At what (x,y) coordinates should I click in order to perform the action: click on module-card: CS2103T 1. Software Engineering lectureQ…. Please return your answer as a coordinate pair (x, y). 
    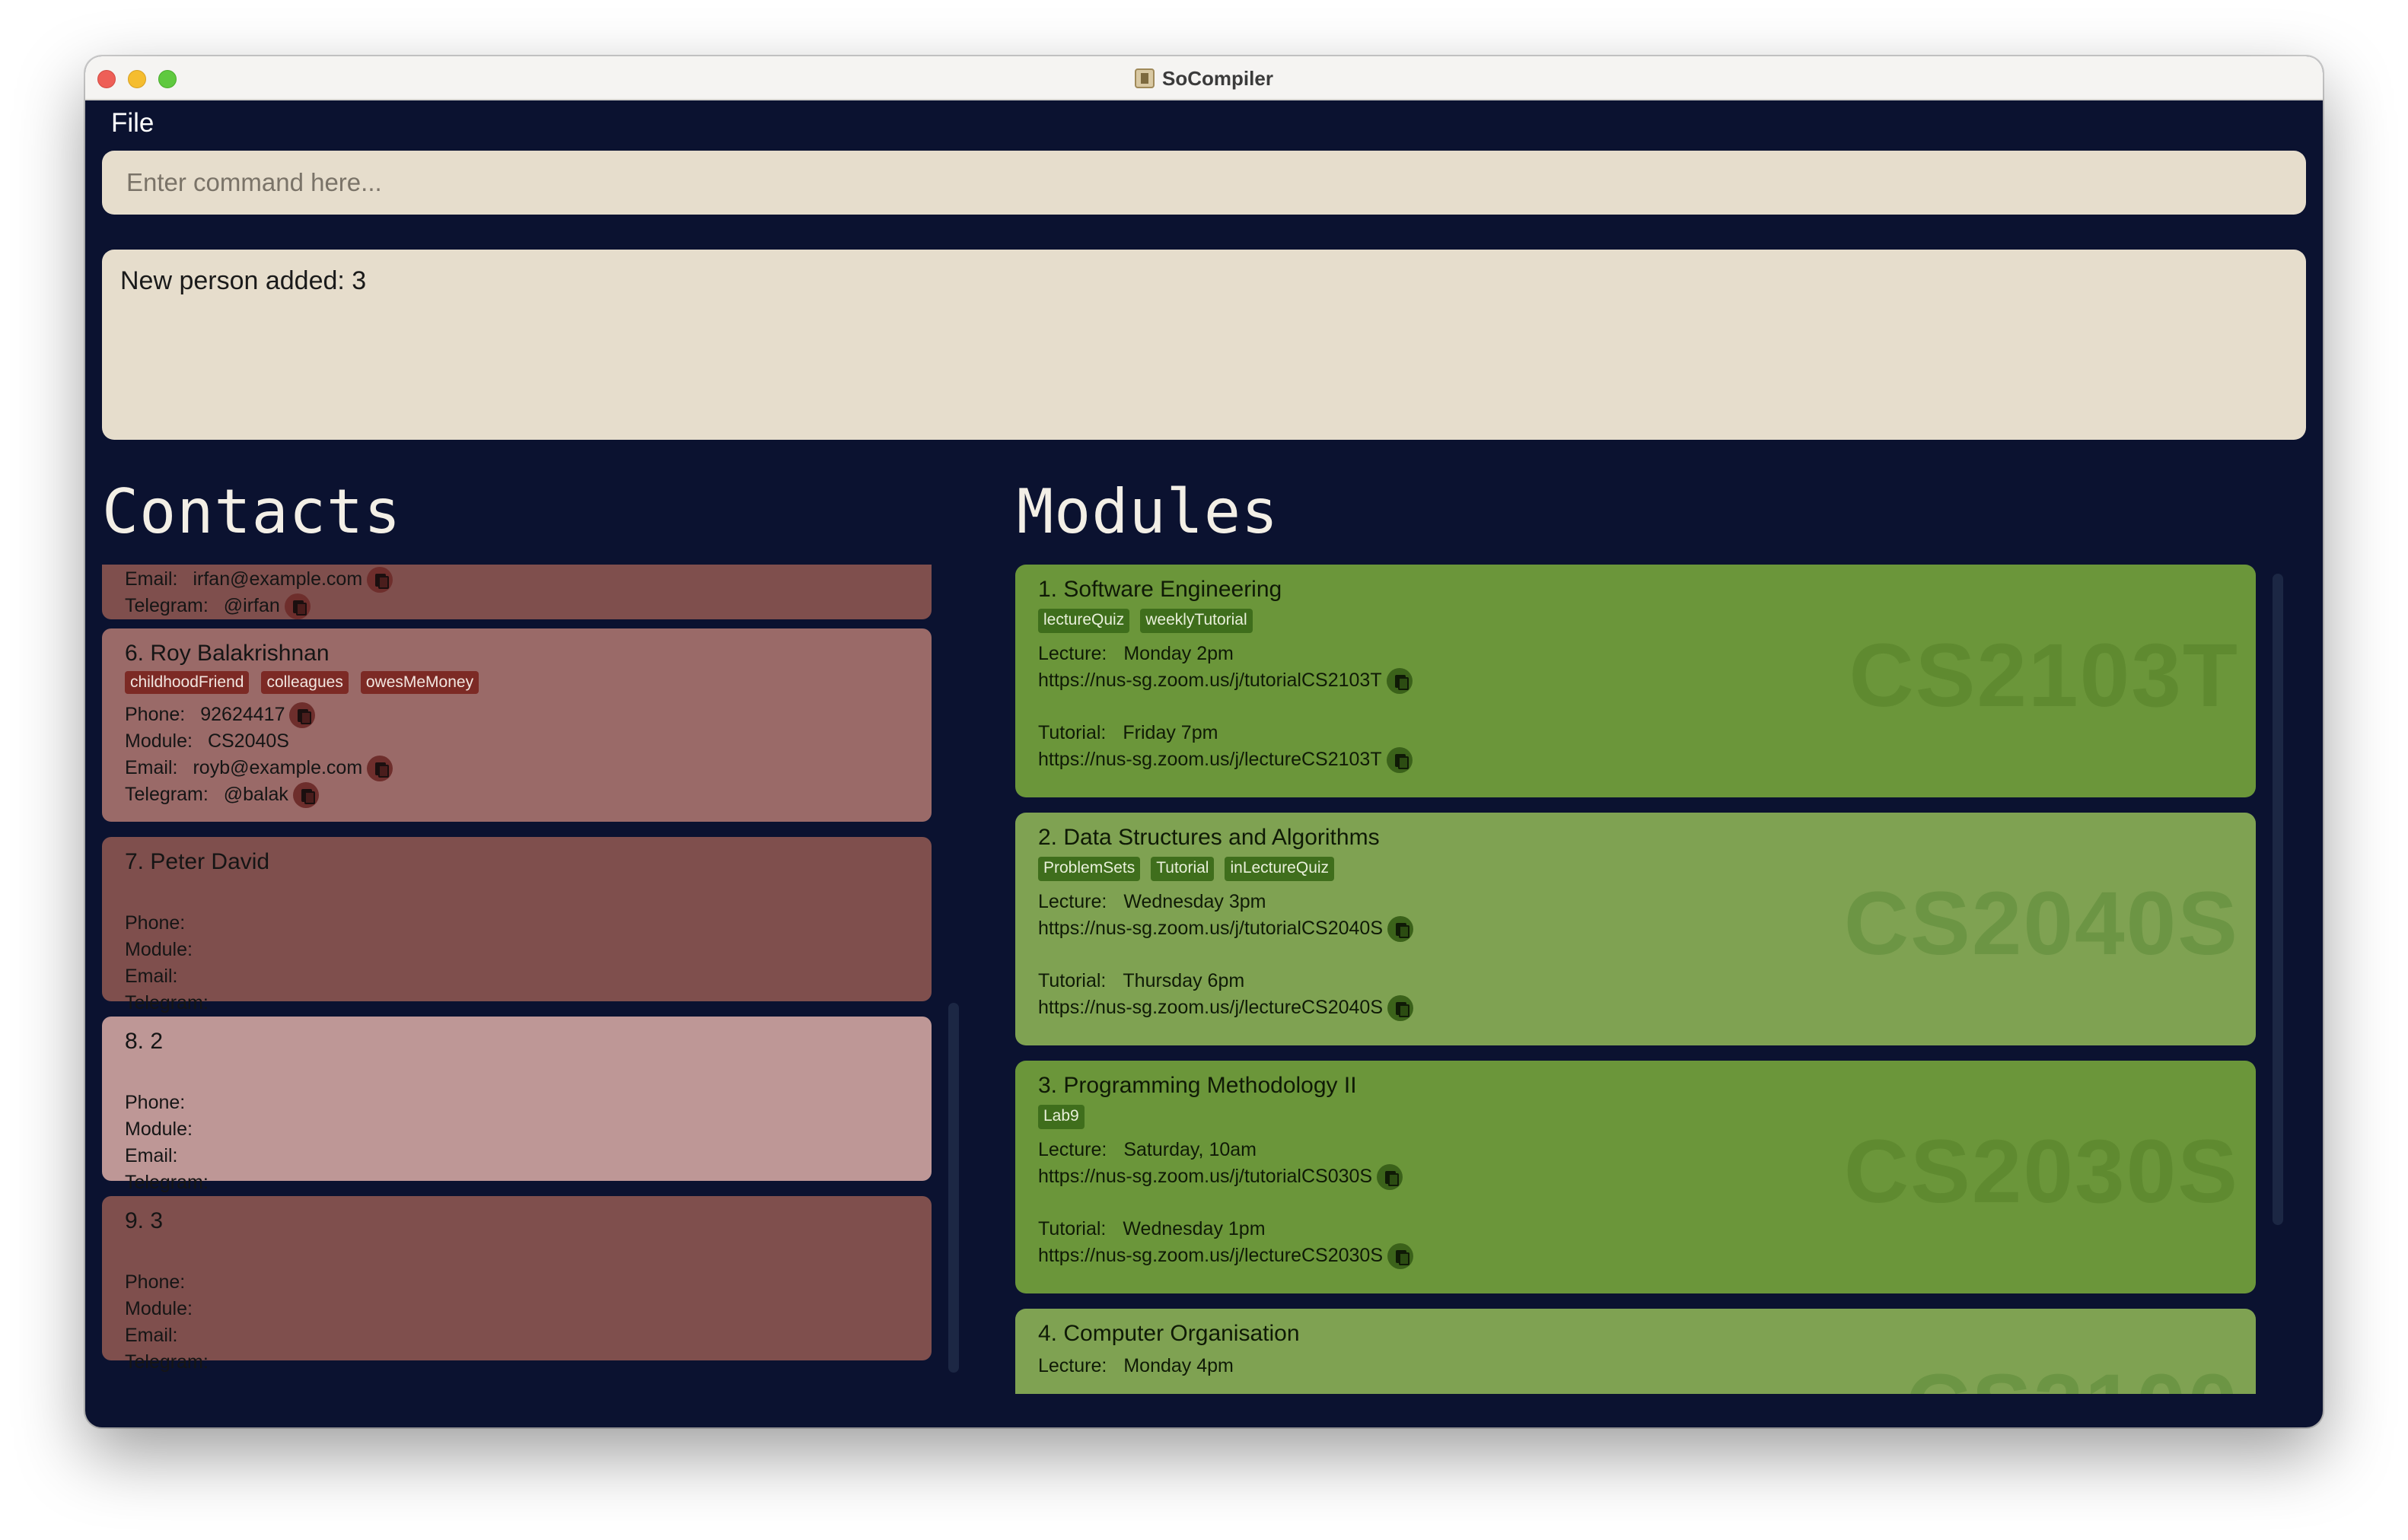
    Looking at the image, I should click on (1635, 681).